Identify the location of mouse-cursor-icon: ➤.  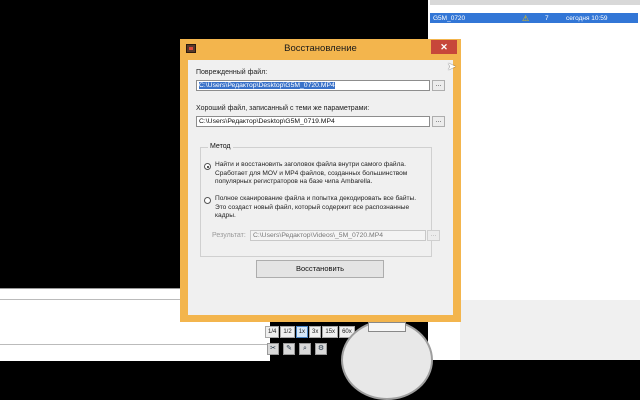
(452, 67).